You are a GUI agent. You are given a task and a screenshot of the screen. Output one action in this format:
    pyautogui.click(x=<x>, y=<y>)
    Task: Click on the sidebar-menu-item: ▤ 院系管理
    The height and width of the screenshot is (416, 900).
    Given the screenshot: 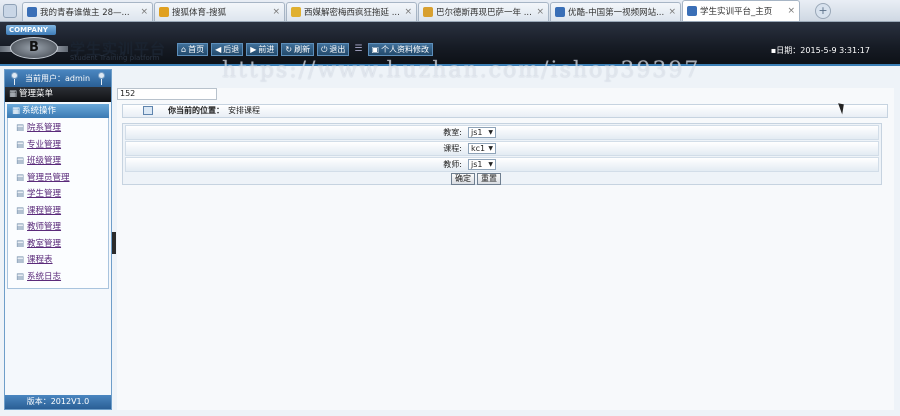 What is the action you would take?
    pyautogui.click(x=58, y=128)
    